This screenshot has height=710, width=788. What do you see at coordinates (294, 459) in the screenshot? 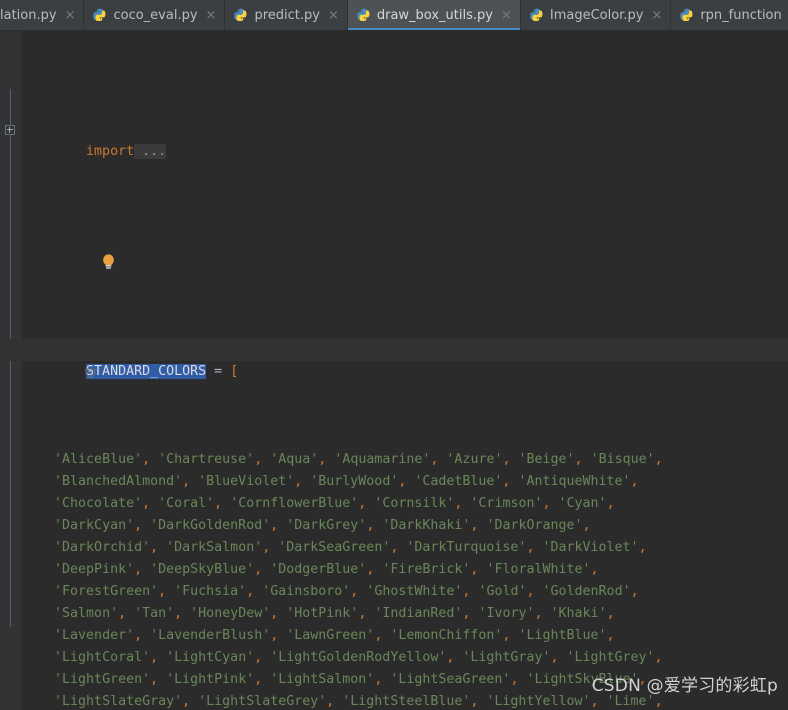
I see `color-string: 'Aqua'` at bounding box center [294, 459].